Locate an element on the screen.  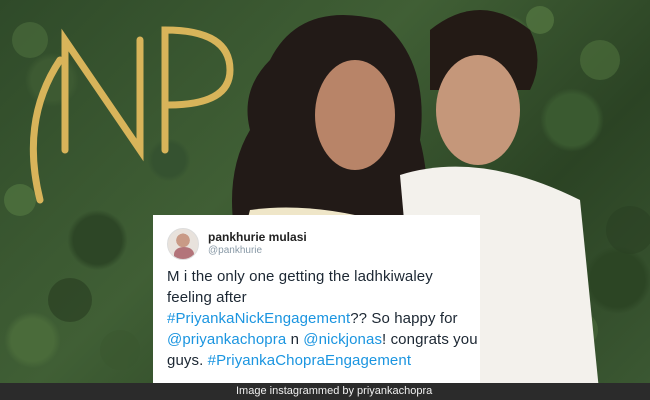
tweet-line: guys. #PriyankaChopraEngagement is located at coordinates (322, 360).